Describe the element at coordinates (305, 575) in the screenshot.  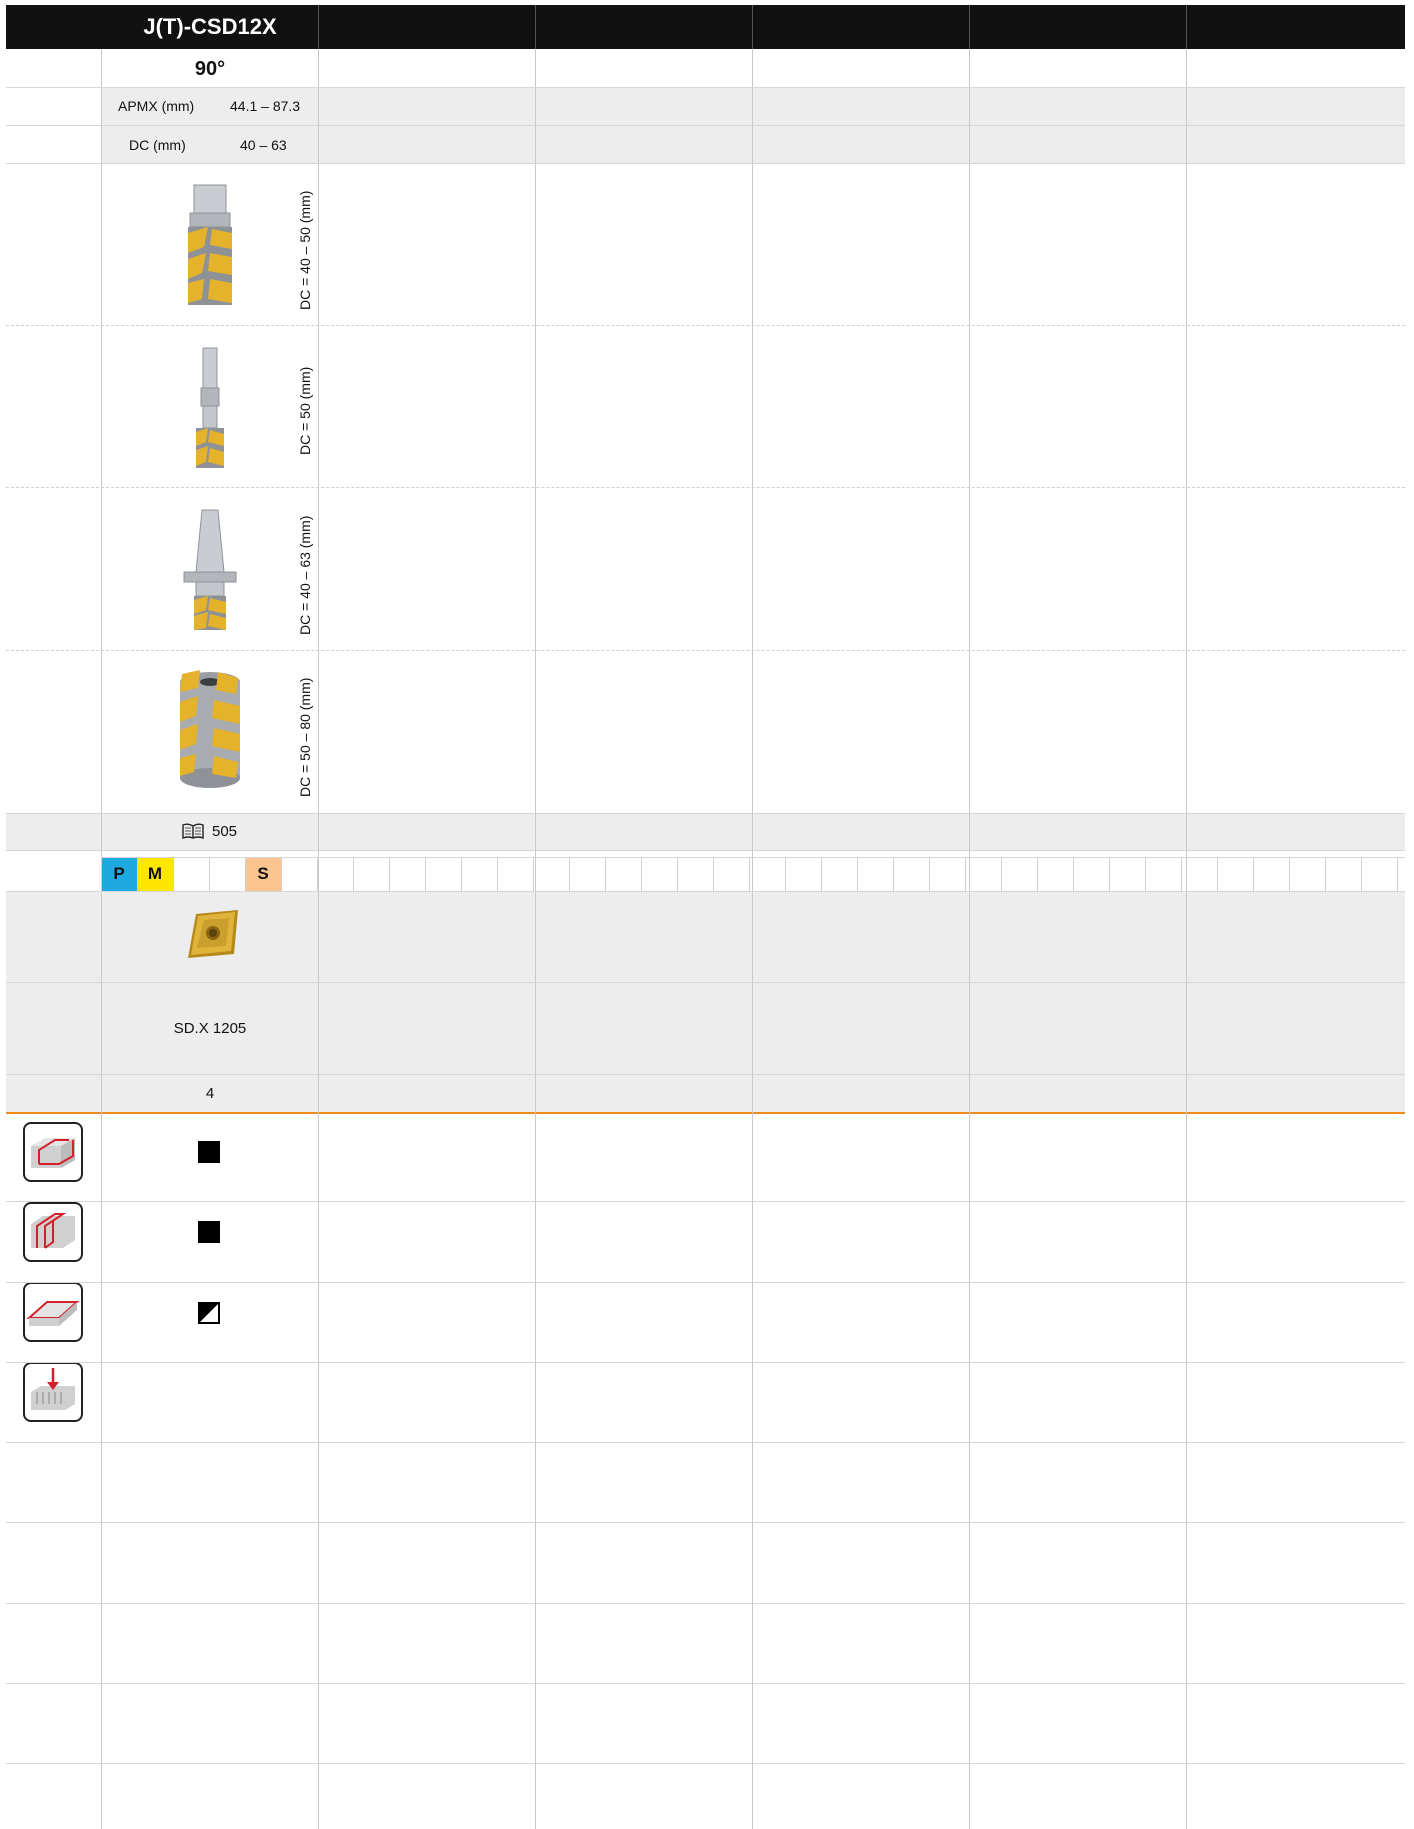
I see `holder-3-dc-label: DC = 40 – 63 (mm)` at that location.